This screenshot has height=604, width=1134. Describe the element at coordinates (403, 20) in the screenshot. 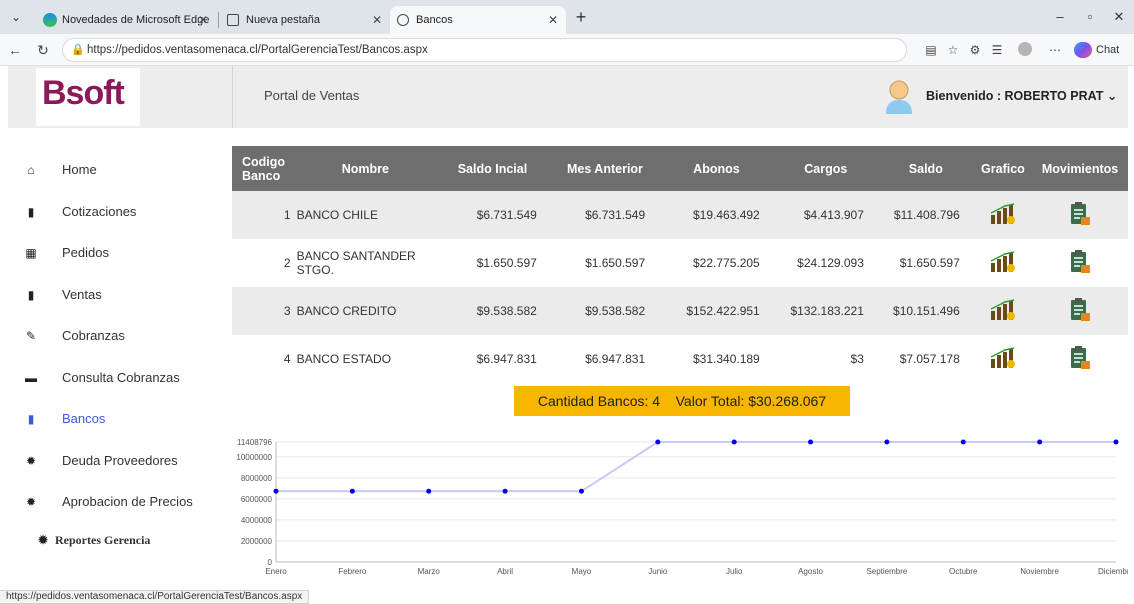

I see `globe-icon` at that location.